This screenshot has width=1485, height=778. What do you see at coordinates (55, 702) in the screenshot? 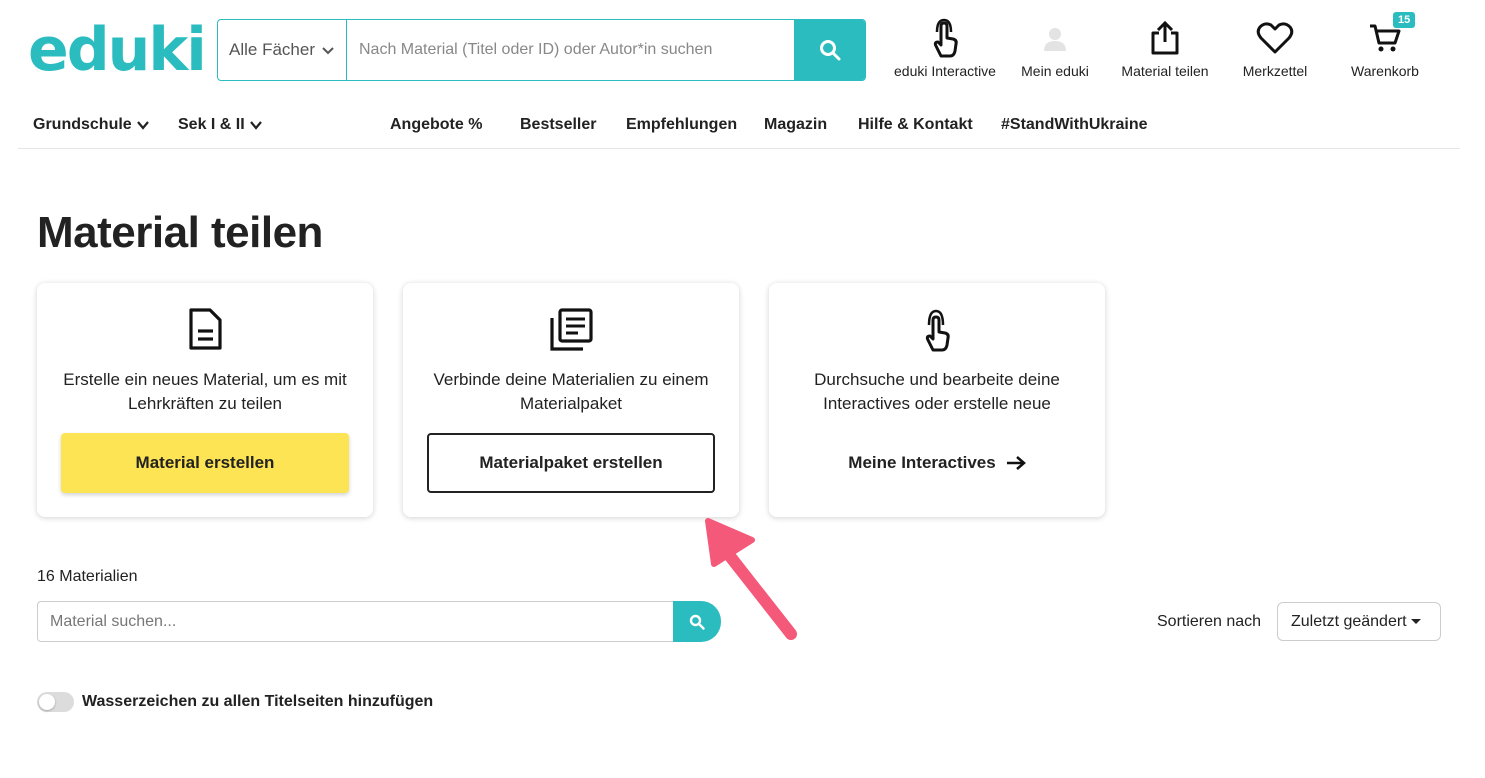
I see `watermark-toggle` at bounding box center [55, 702].